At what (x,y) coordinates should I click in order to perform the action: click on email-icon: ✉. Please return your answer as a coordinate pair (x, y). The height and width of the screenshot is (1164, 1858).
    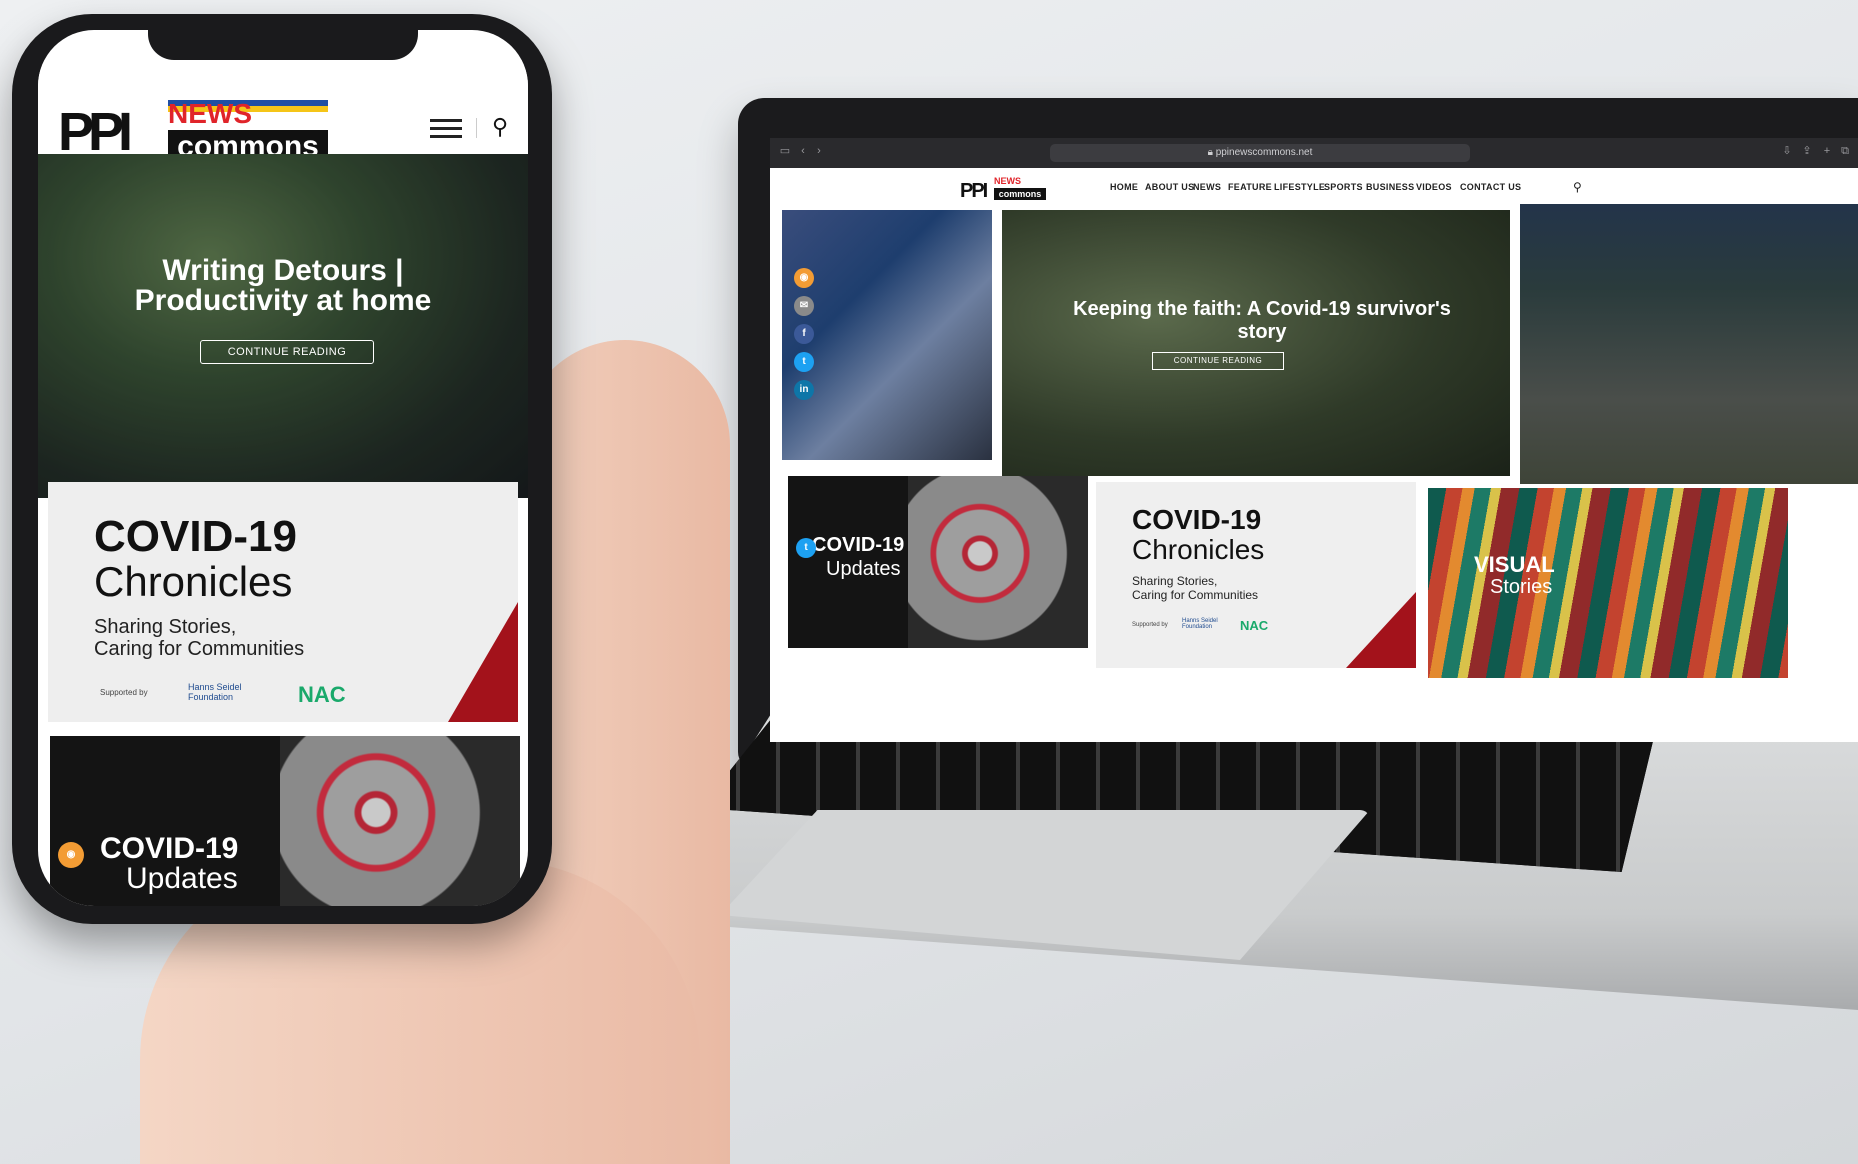
    Looking at the image, I should click on (804, 306).